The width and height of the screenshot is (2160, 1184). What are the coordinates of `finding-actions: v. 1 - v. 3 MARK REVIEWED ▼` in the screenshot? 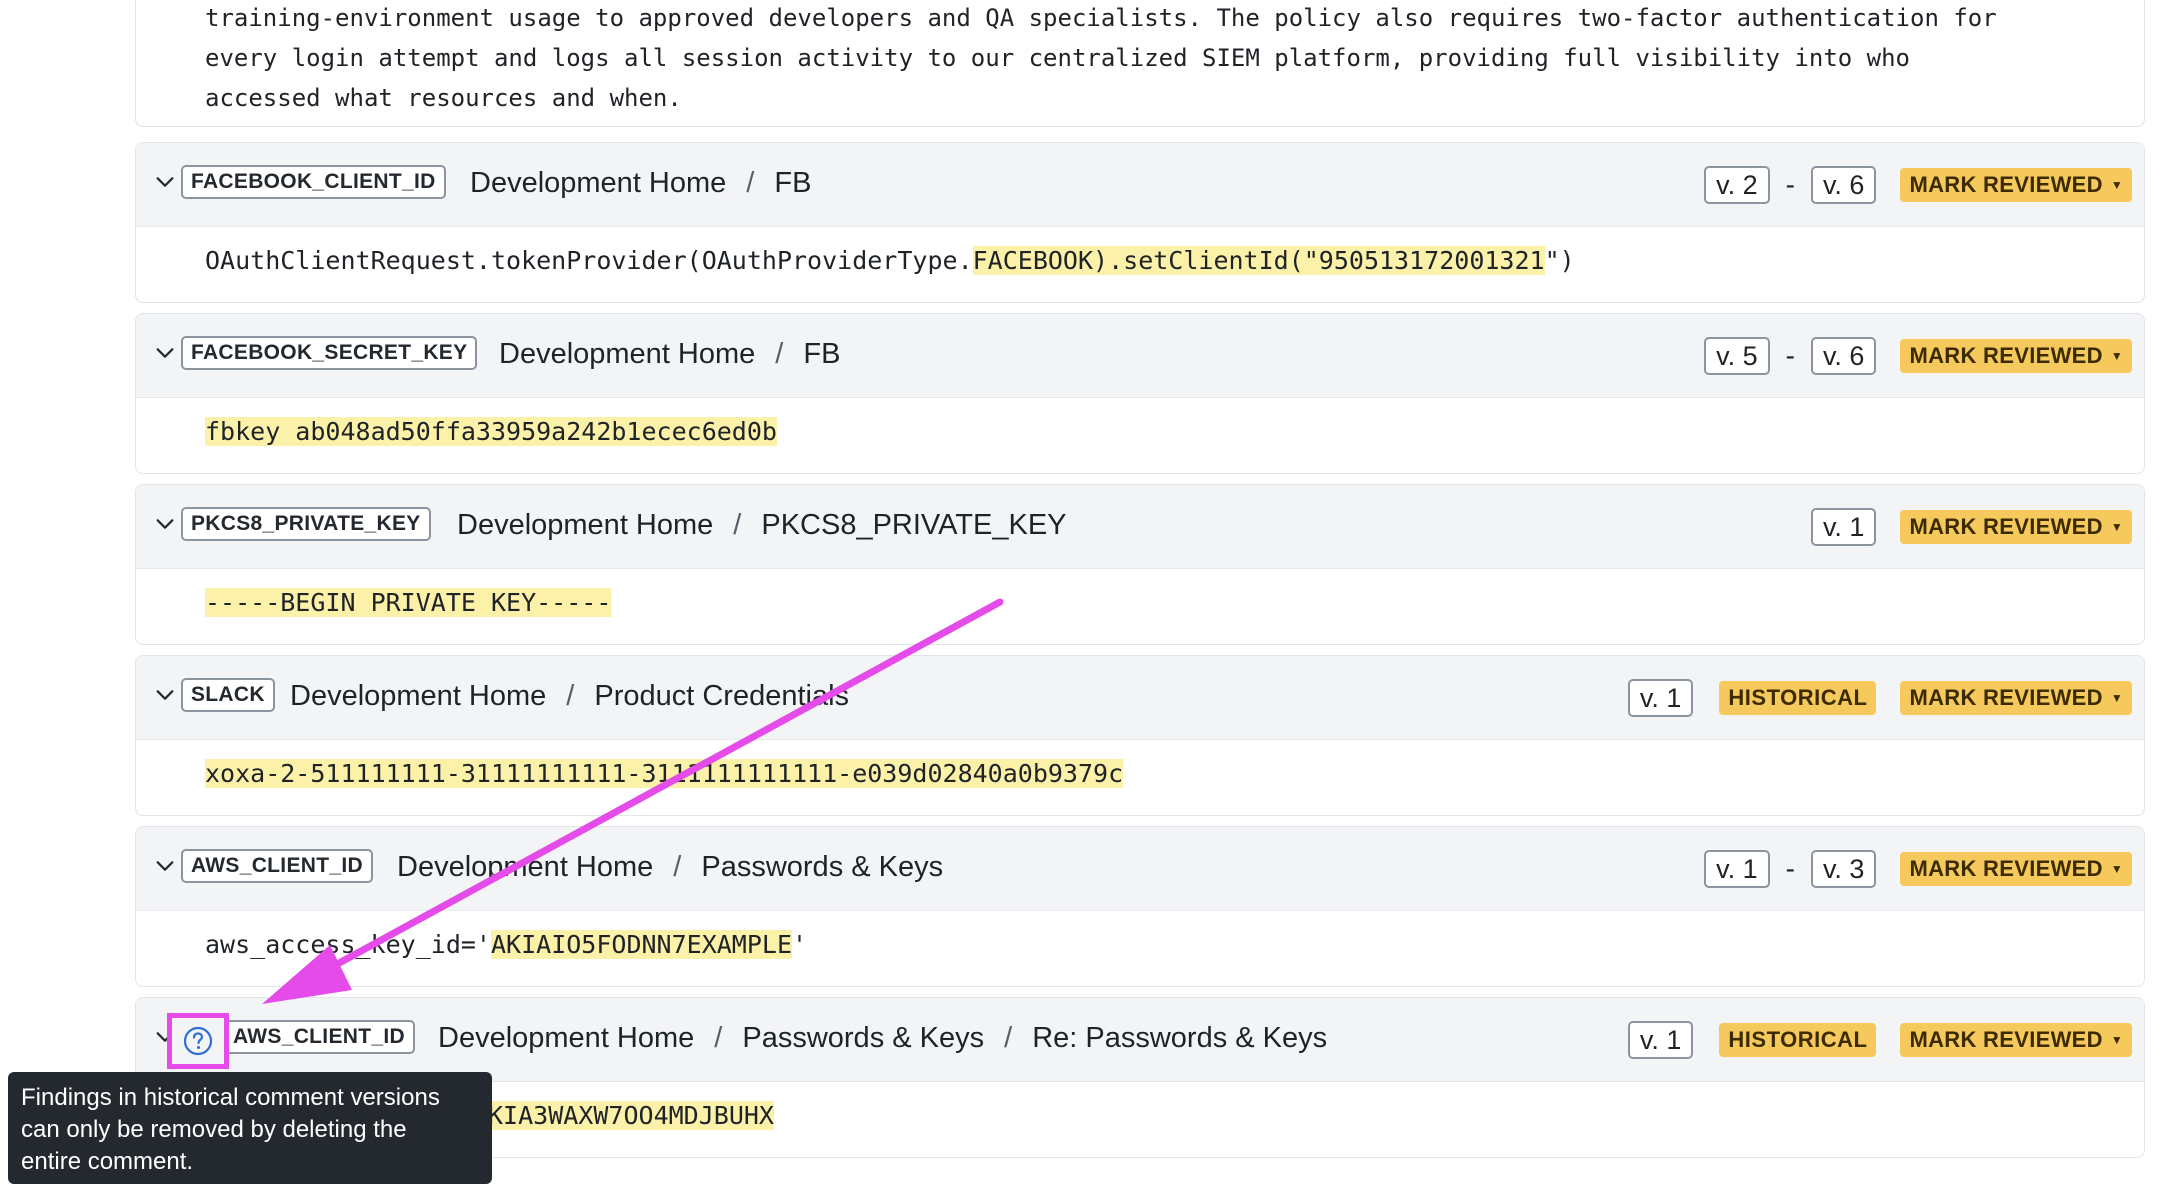 It's located at (1918, 869).